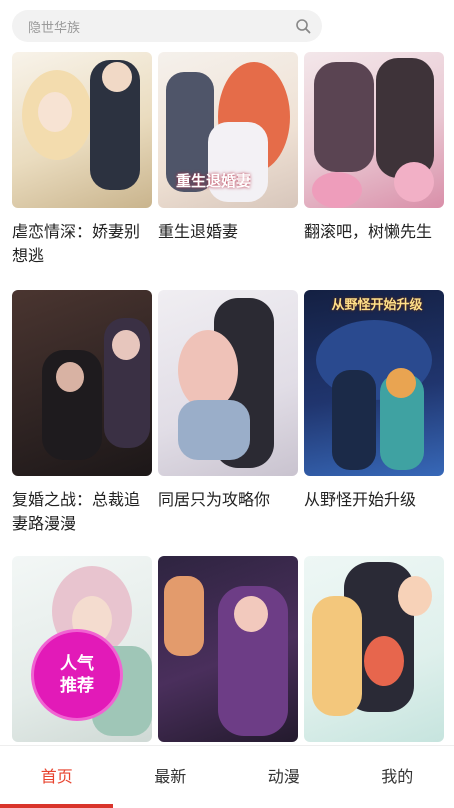  I want to click on comic-title: 复婚之战：总裁追妻路漫漫, so click(82, 512).